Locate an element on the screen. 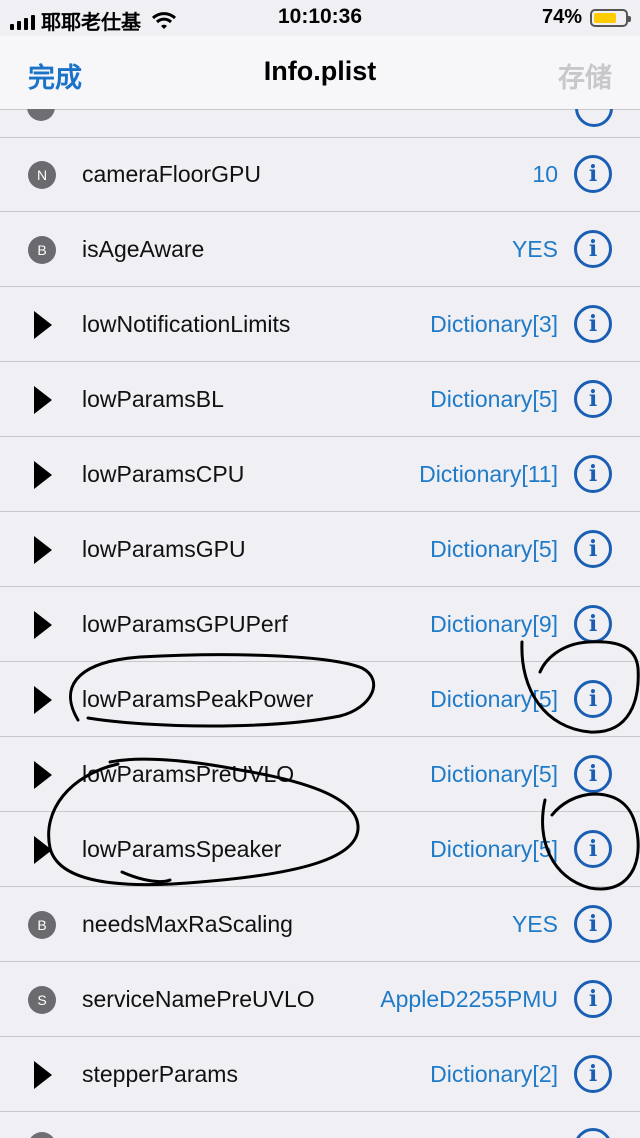 This screenshot has width=640, height=1138. row-key: cameraFloorGPU is located at coordinates (171, 174).